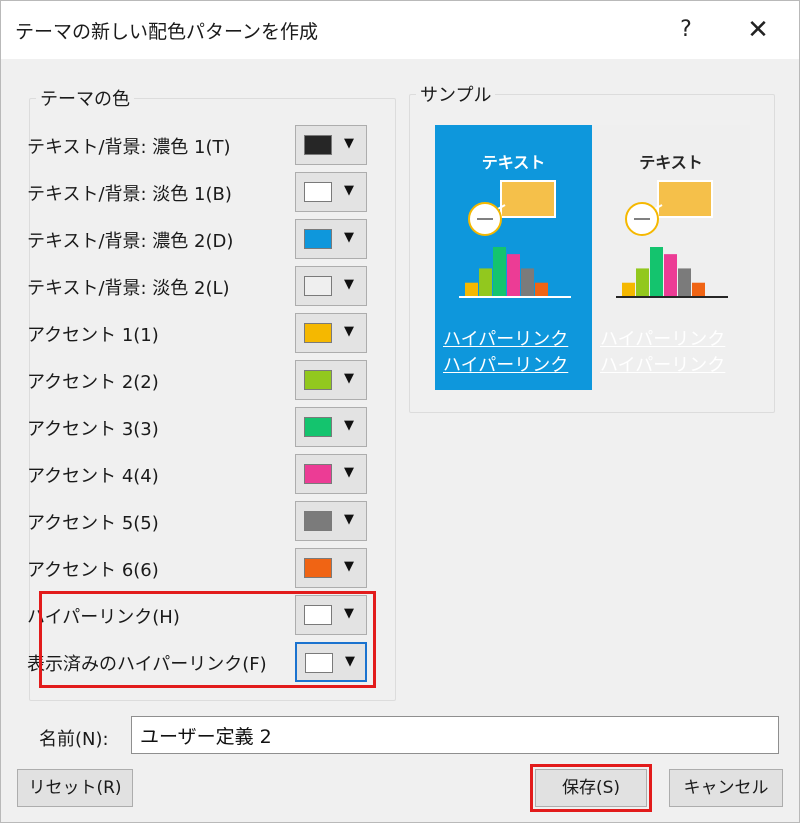  Describe the element at coordinates (74, 739) in the screenshot. I see `name-label: 名前(N):` at that location.